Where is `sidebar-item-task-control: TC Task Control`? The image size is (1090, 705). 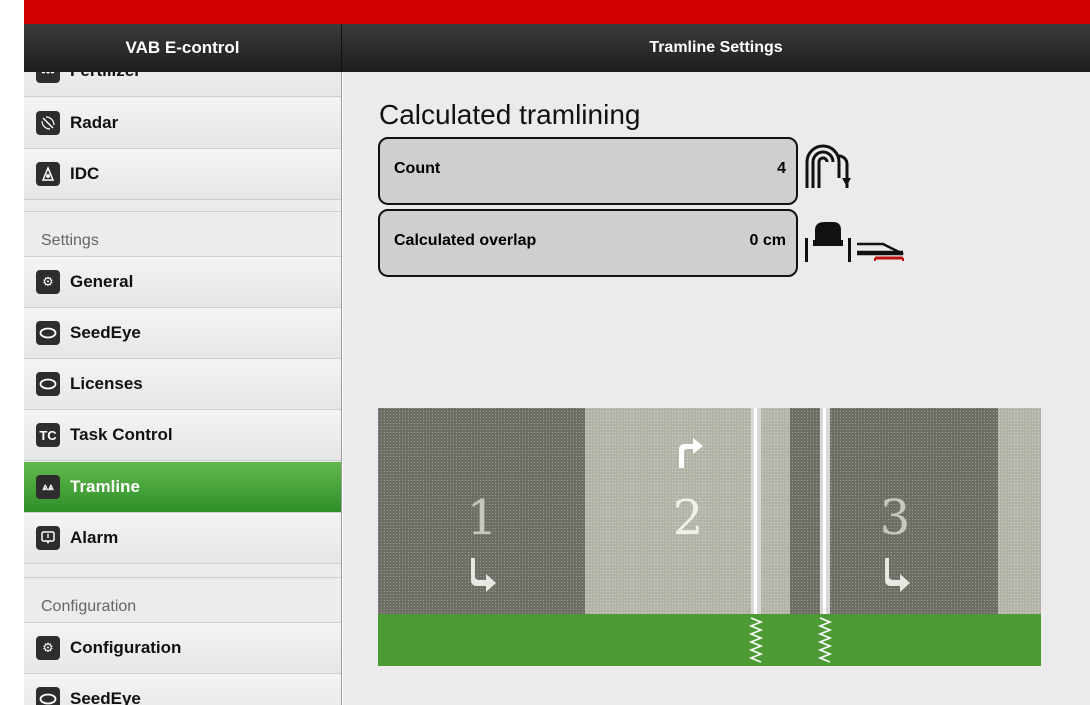
sidebar-item-task-control: TC Task Control is located at coordinates (182, 435).